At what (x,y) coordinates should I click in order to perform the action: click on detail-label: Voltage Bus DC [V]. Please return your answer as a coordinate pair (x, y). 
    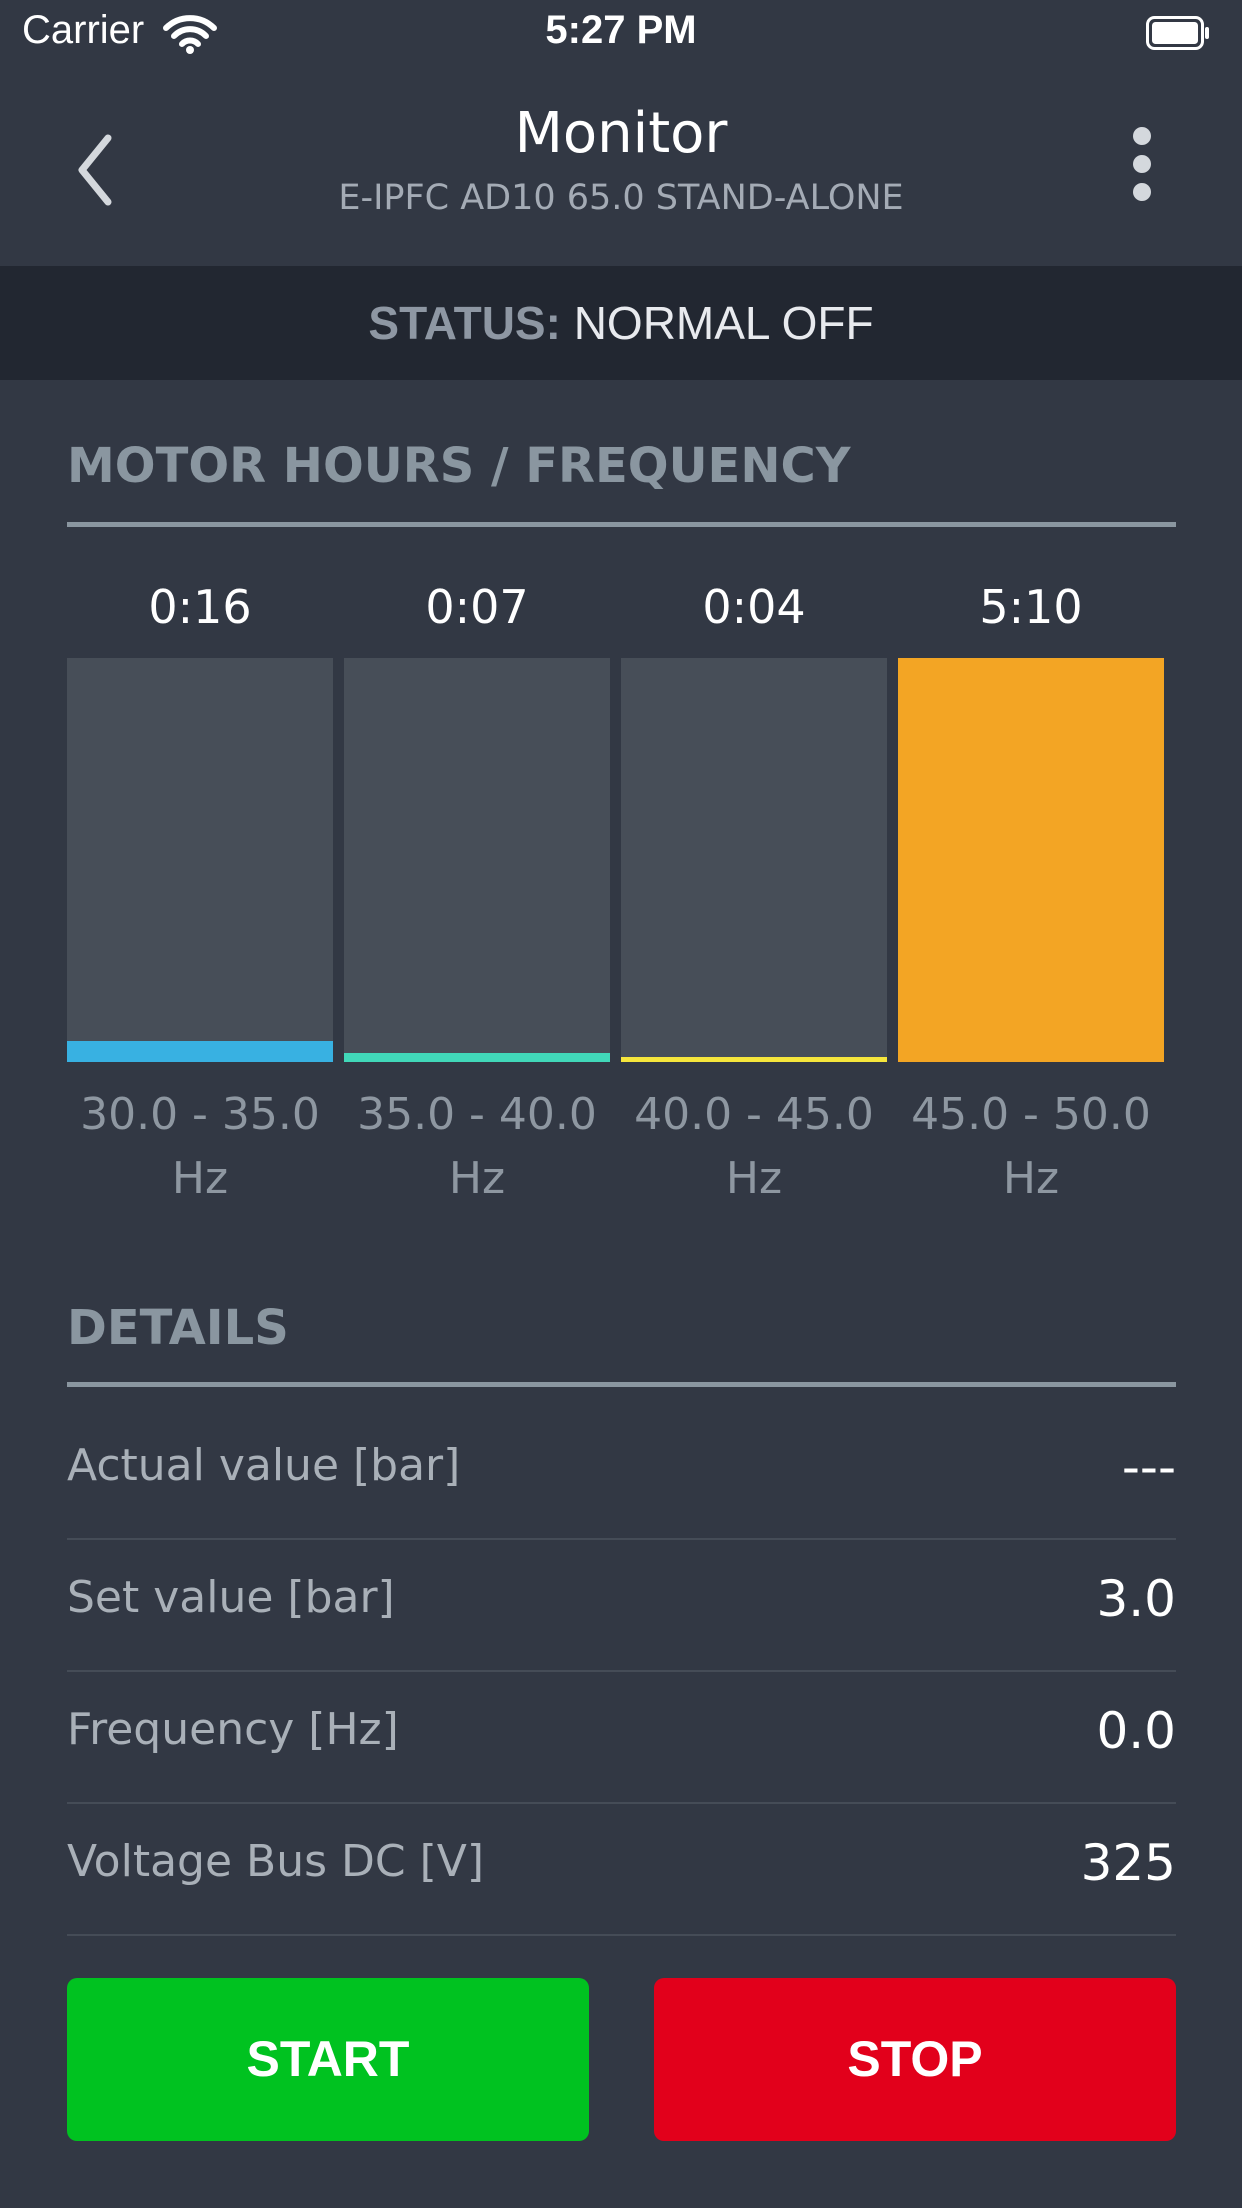
    Looking at the image, I should click on (276, 1861).